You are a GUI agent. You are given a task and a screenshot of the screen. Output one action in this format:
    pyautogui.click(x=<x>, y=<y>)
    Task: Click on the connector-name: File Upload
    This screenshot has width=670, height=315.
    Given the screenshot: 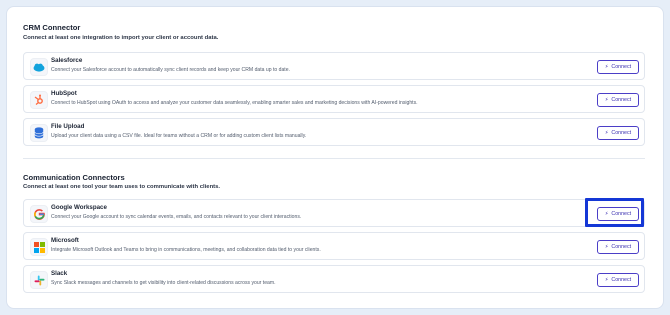 What is the action you would take?
    pyautogui.click(x=68, y=126)
    